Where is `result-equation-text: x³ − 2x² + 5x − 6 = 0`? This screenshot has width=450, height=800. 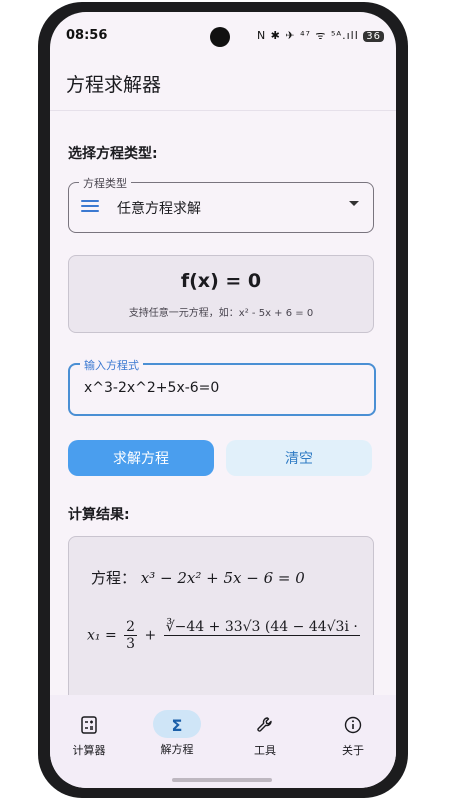
result-equation-text: x³ − 2x² + 5x − 6 = 0 is located at coordinates (222, 578).